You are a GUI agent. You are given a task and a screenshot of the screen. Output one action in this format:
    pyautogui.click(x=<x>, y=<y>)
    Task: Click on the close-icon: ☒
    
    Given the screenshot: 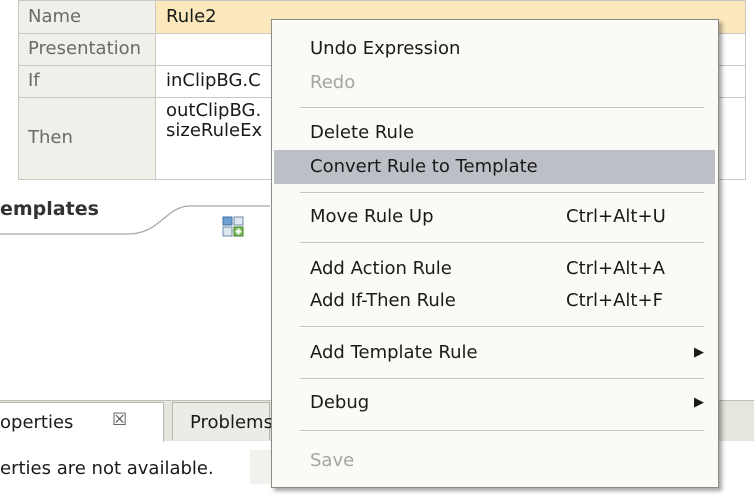 What is the action you would take?
    pyautogui.click(x=119, y=420)
    